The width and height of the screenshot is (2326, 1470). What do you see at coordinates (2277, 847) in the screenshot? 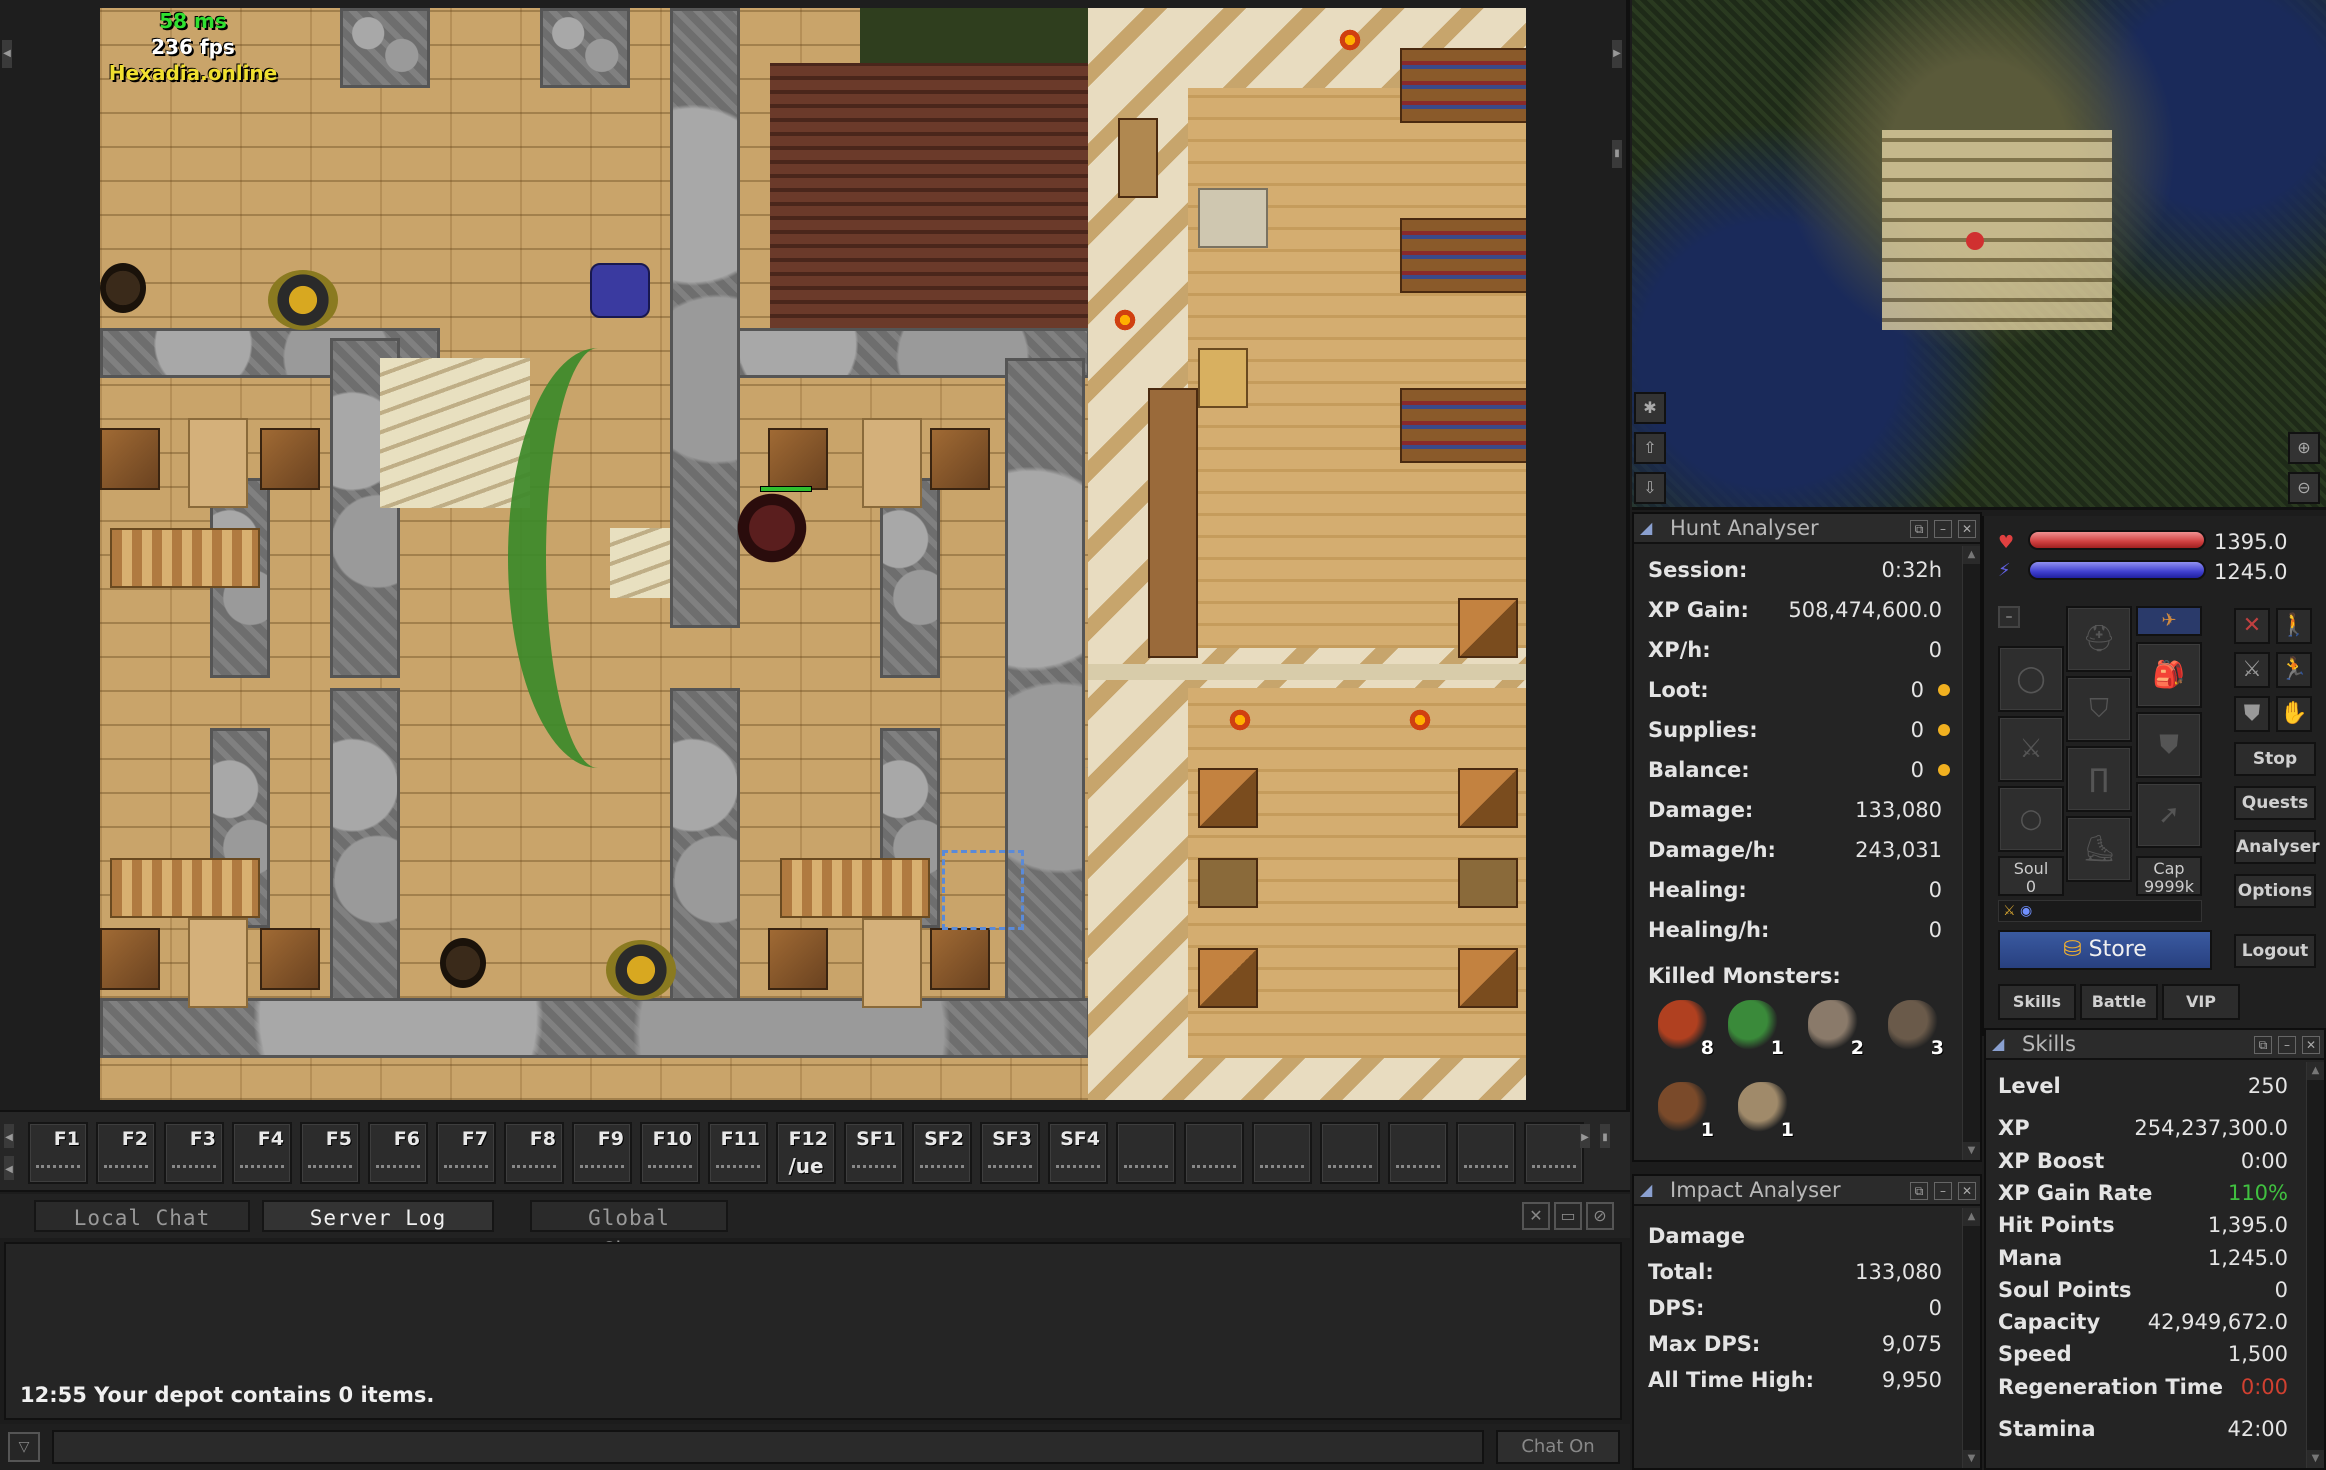
I see `analyser-button: Analyser` at bounding box center [2277, 847].